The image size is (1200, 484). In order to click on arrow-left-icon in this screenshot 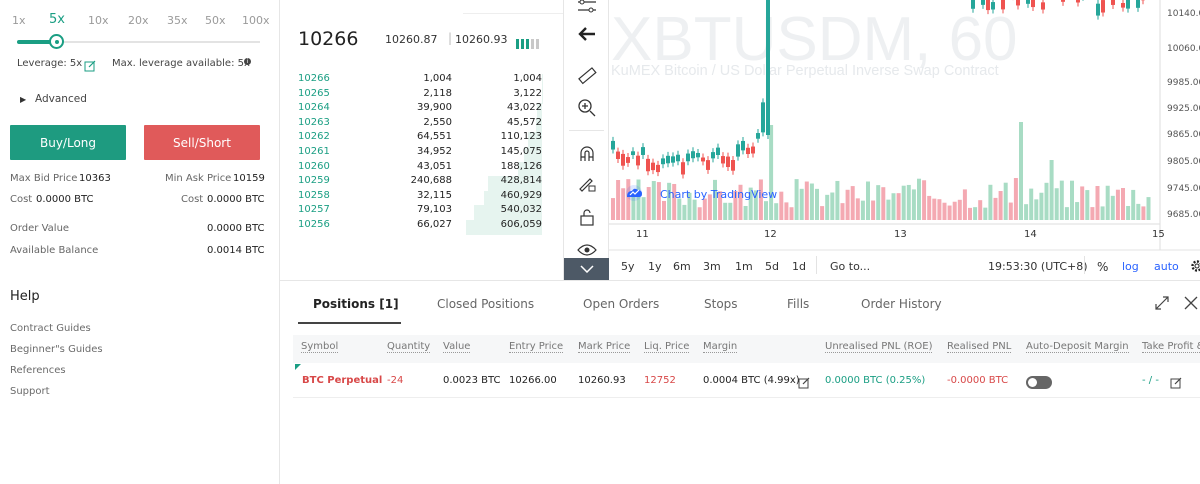, I will do `click(586, 34)`.